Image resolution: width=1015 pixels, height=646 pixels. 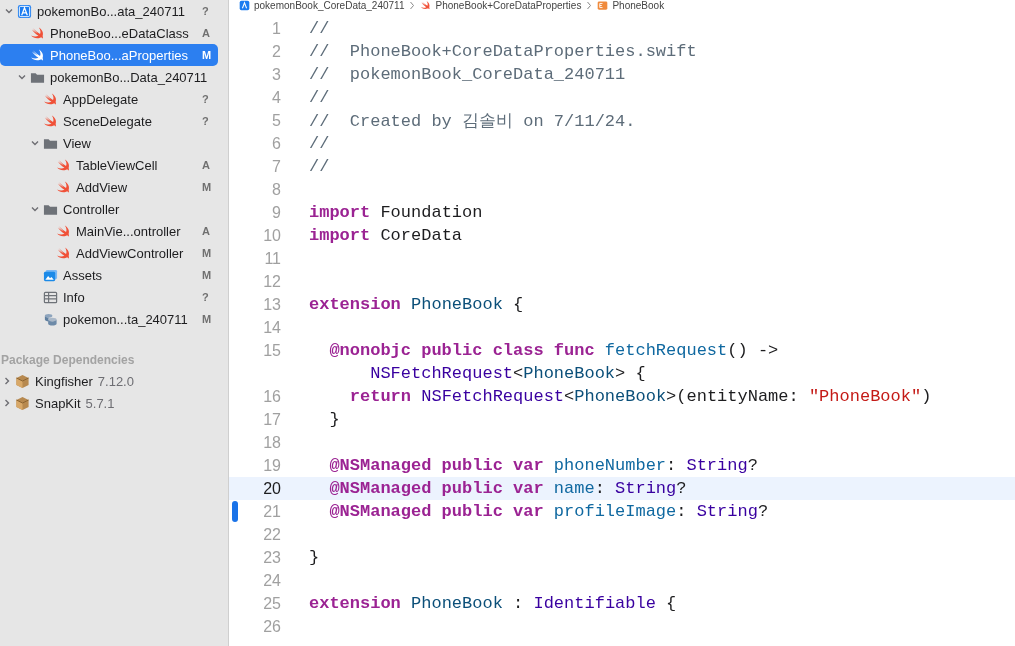 I want to click on line-number: 16, so click(x=271, y=396).